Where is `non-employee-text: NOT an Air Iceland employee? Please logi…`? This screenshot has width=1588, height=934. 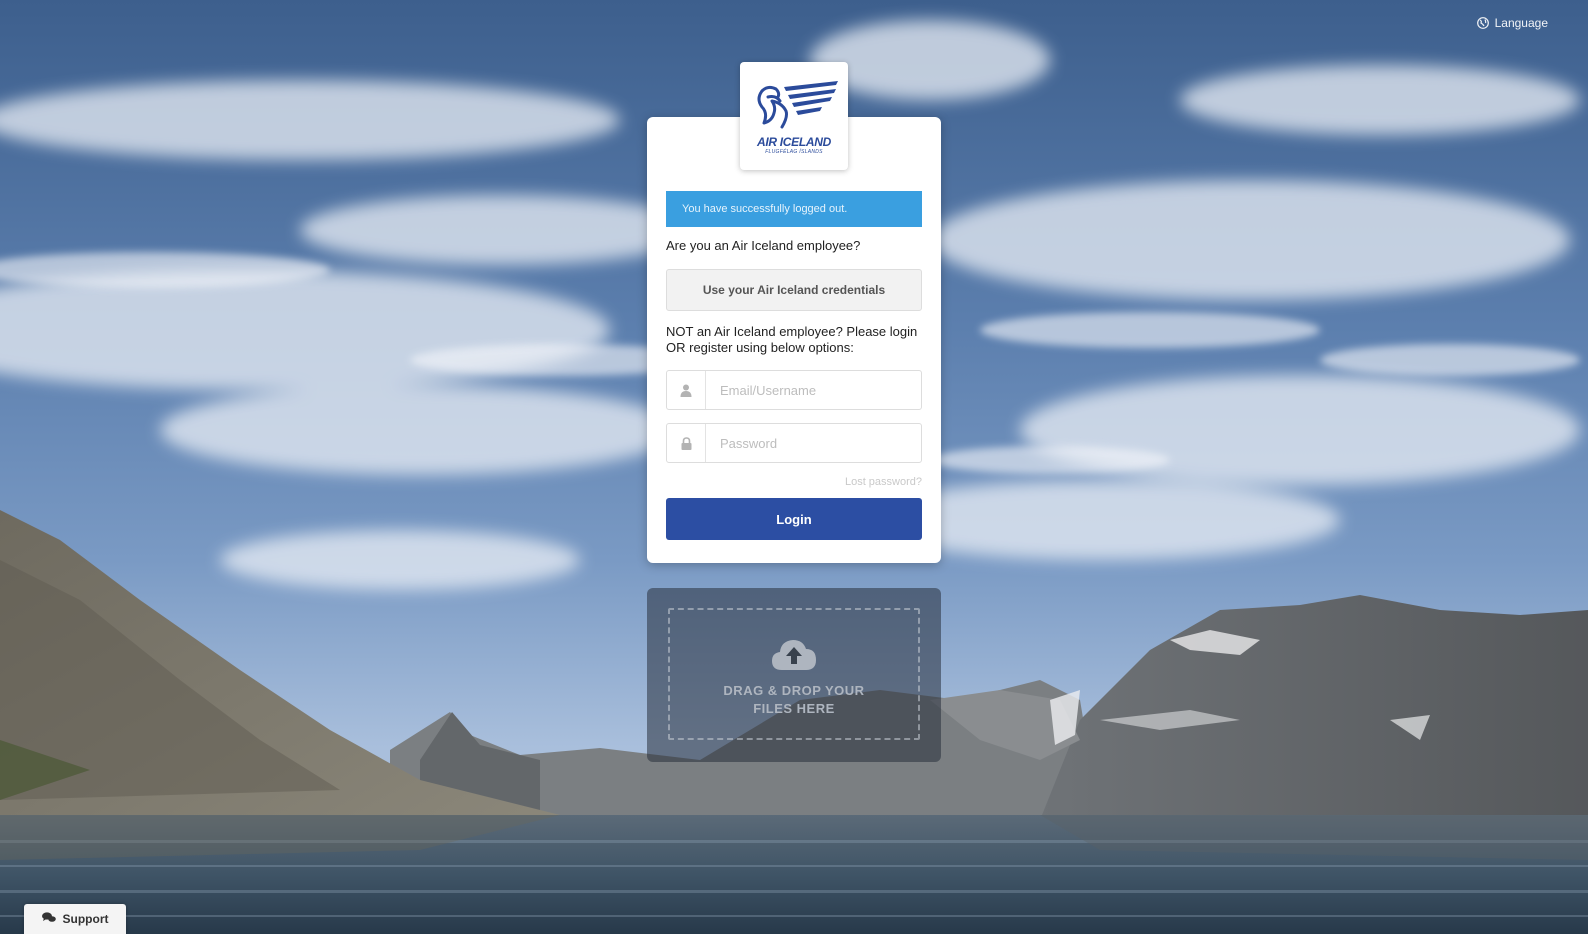
non-employee-text: NOT an Air Iceland employee? Please logi… is located at coordinates (792, 339).